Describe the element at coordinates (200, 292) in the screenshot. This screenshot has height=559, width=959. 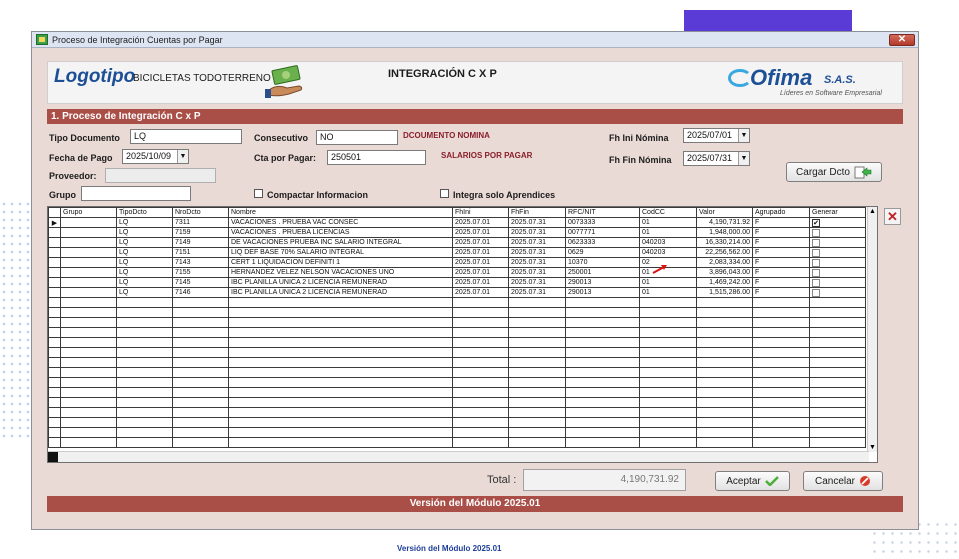
I see `cell-nro: 7146` at that location.